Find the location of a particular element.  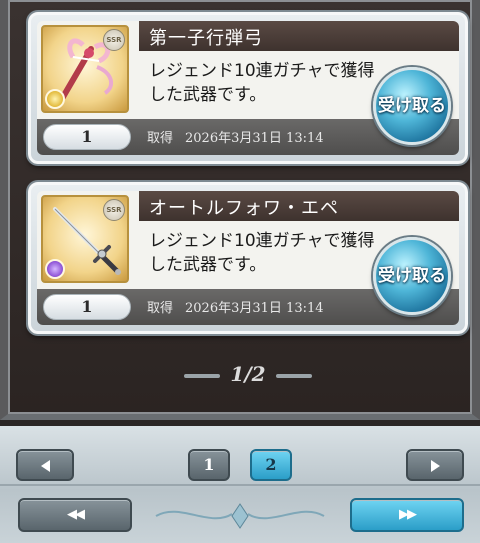

last-page-button: ▶▶ is located at coordinates (407, 515).